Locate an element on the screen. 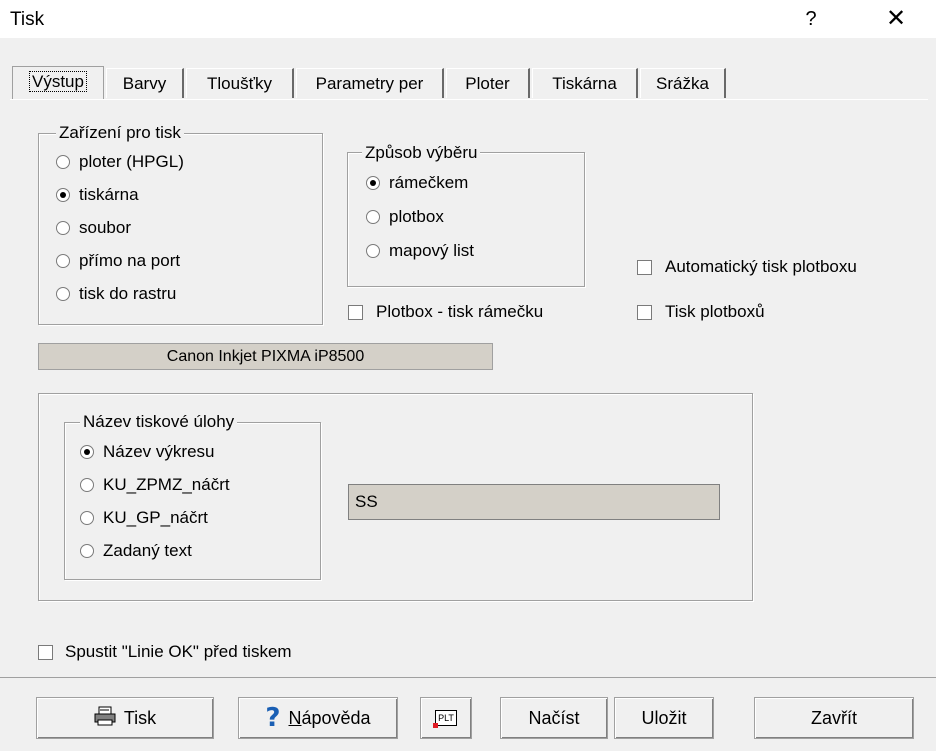 Image resolution: width=936 pixels, height=751 pixels. radio-ku-zpmz: KU_ZPMZ_náčrt is located at coordinates (155, 485).